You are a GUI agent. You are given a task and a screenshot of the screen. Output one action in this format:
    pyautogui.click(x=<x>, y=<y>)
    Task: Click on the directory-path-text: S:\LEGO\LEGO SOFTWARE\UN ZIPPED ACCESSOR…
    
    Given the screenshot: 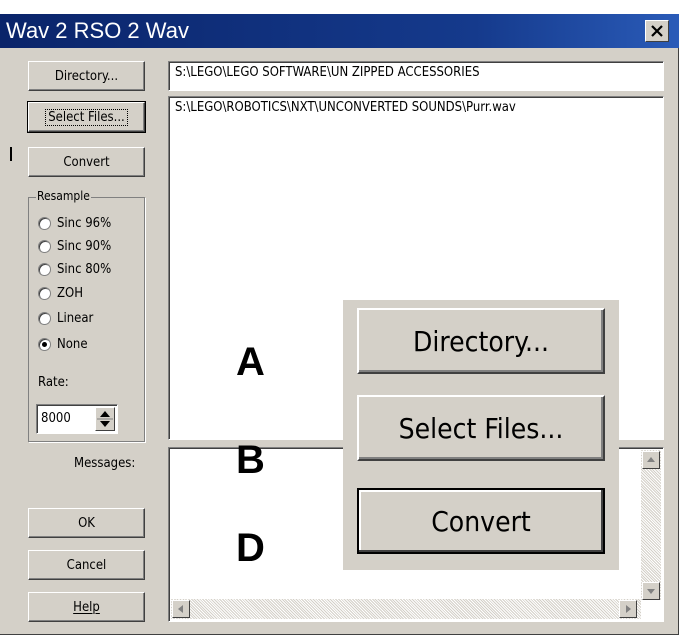 What is the action you would take?
    pyautogui.click(x=327, y=72)
    